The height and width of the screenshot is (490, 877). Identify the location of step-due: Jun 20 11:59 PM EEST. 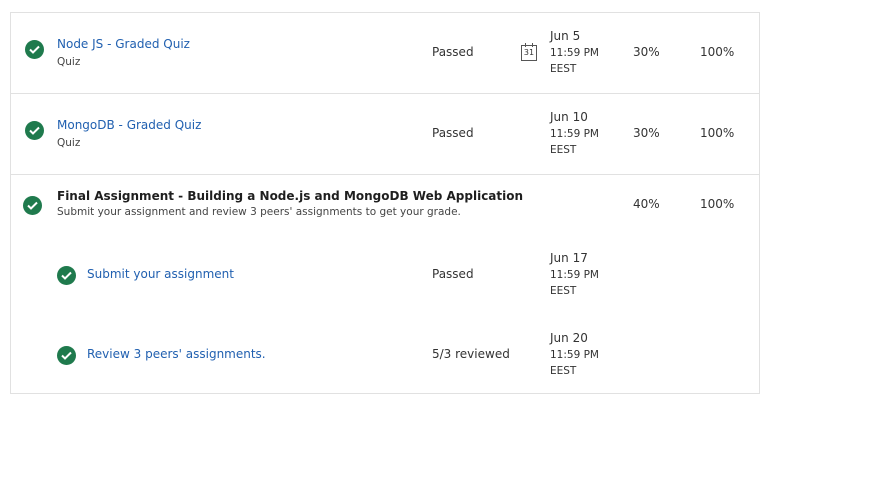
(574, 355).